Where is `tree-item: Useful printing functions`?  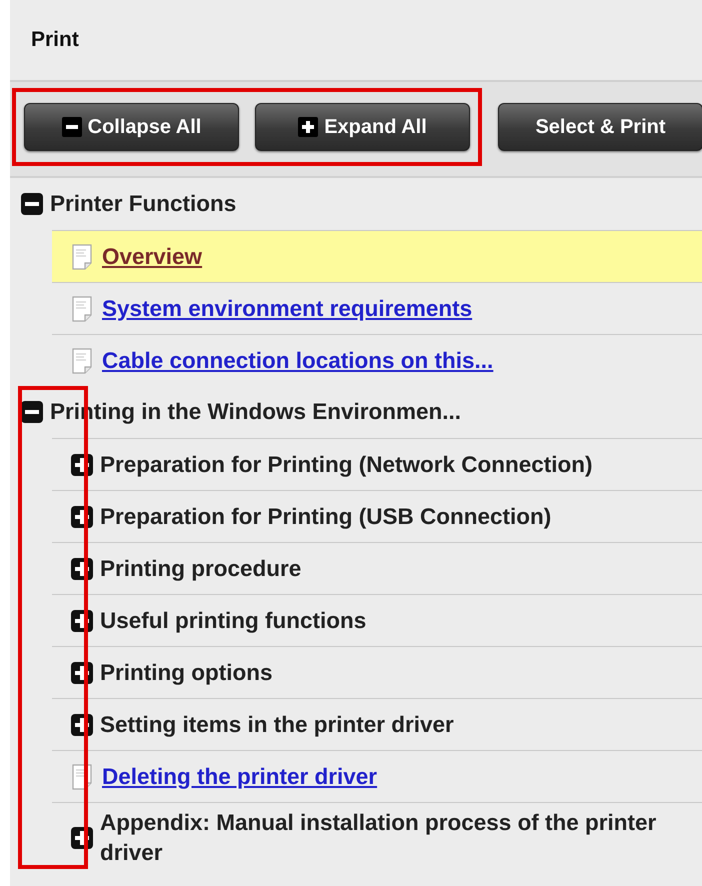
tree-item: Useful printing functions is located at coordinates (233, 620).